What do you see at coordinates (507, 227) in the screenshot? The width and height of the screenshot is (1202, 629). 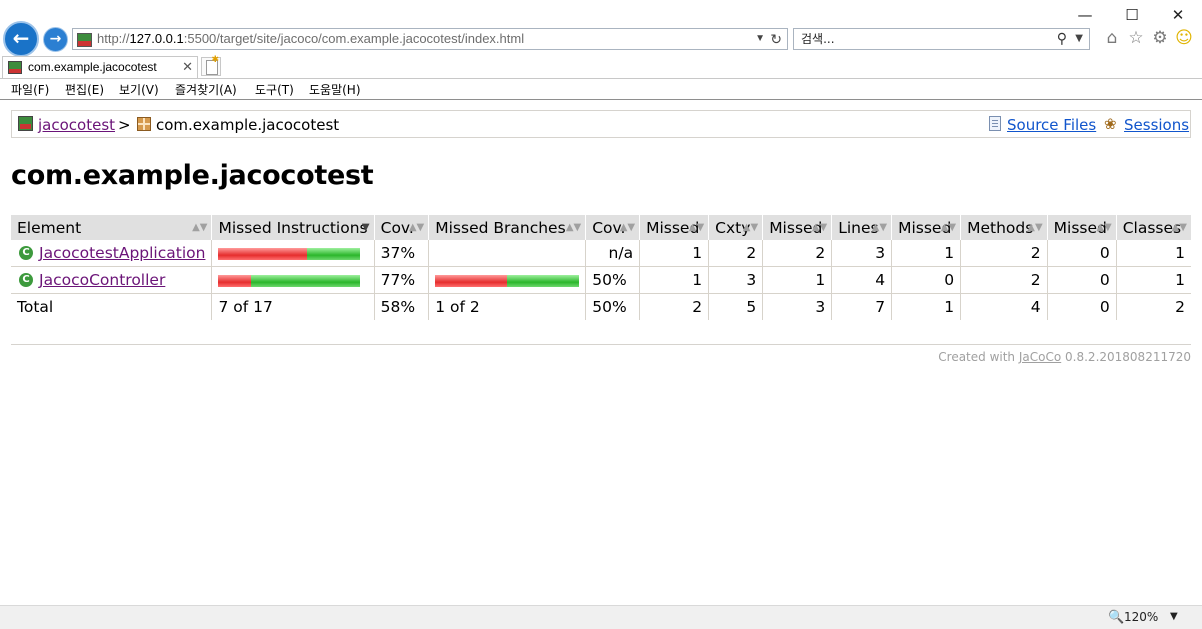 I see `header-missed-branches: Missed Branches ▲▼` at bounding box center [507, 227].